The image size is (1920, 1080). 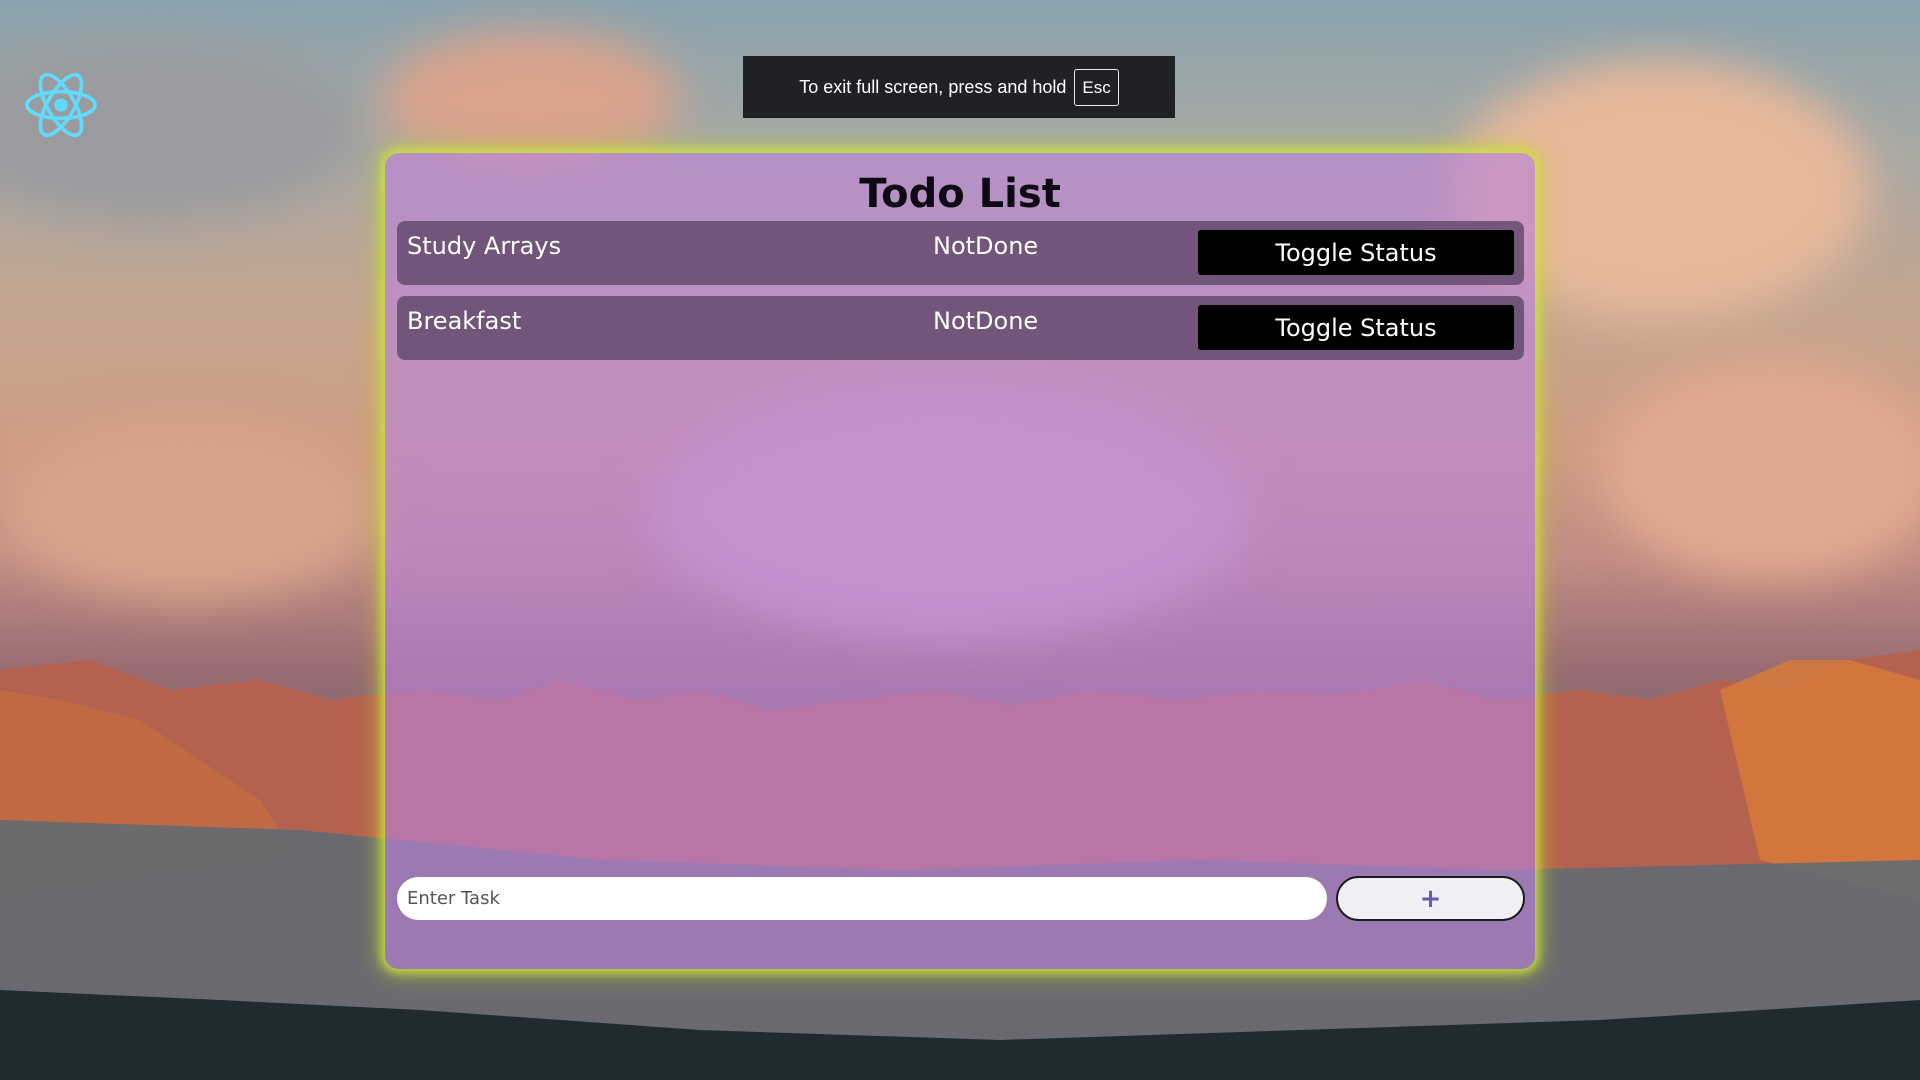 I want to click on fullscreen-notice-text: To exit full screen, press and hold, so click(x=933, y=86).